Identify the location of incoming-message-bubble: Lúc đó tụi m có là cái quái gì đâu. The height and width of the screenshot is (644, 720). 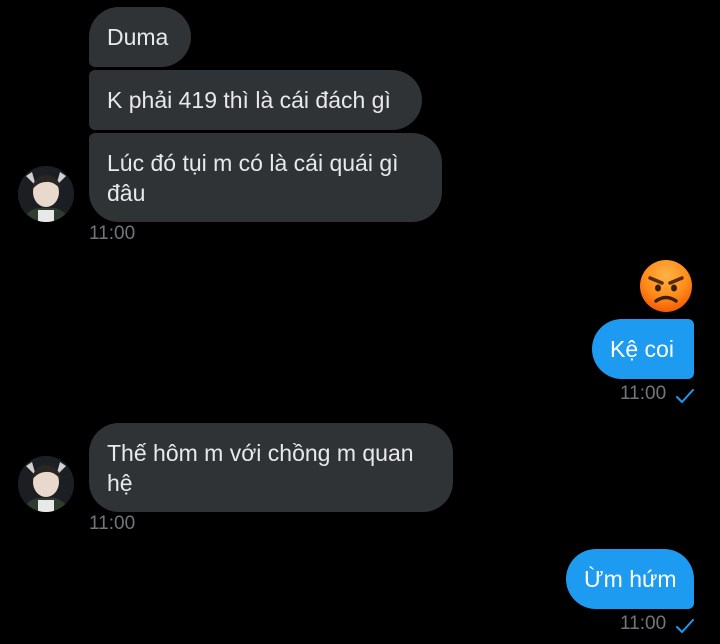
(265, 177).